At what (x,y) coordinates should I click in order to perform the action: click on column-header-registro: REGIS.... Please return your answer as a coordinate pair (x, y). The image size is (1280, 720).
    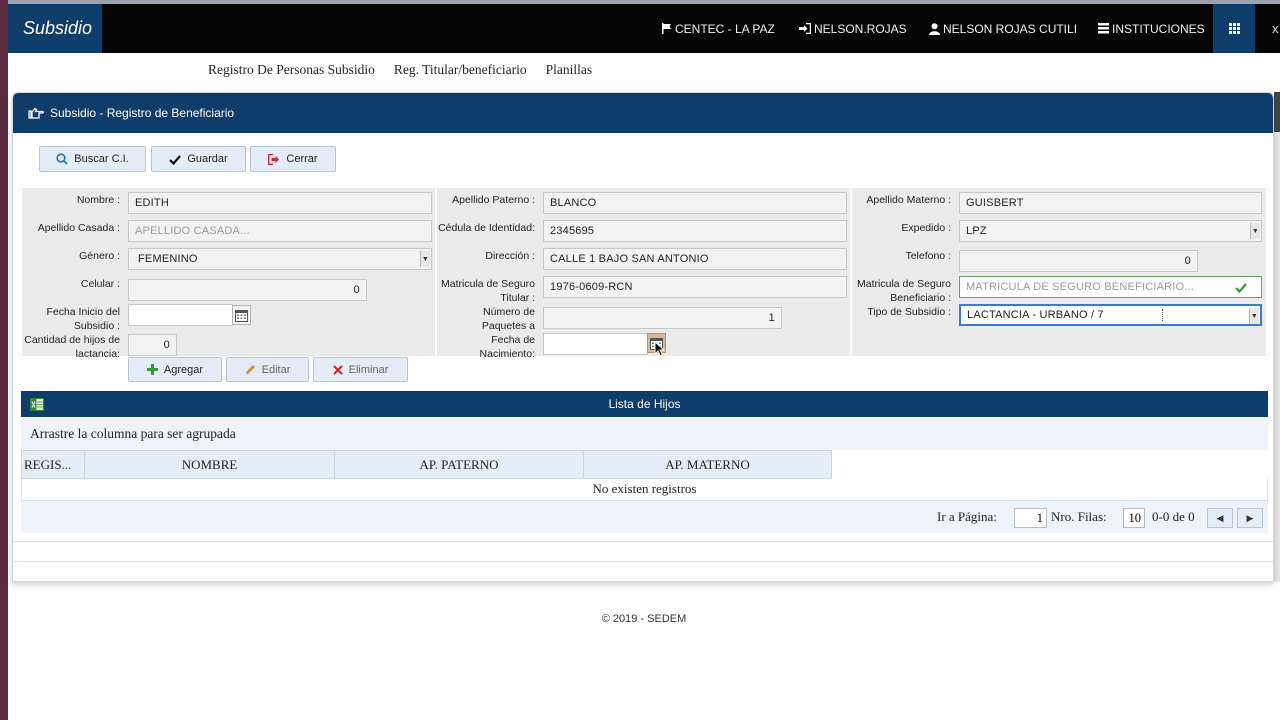
    Looking at the image, I should click on (53, 464).